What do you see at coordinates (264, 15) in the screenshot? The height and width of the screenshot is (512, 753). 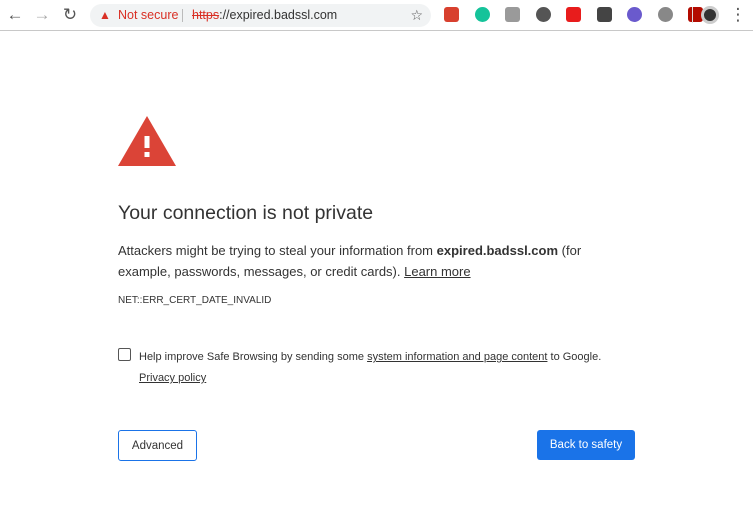 I see `url-text: https://expired.badssl.com` at bounding box center [264, 15].